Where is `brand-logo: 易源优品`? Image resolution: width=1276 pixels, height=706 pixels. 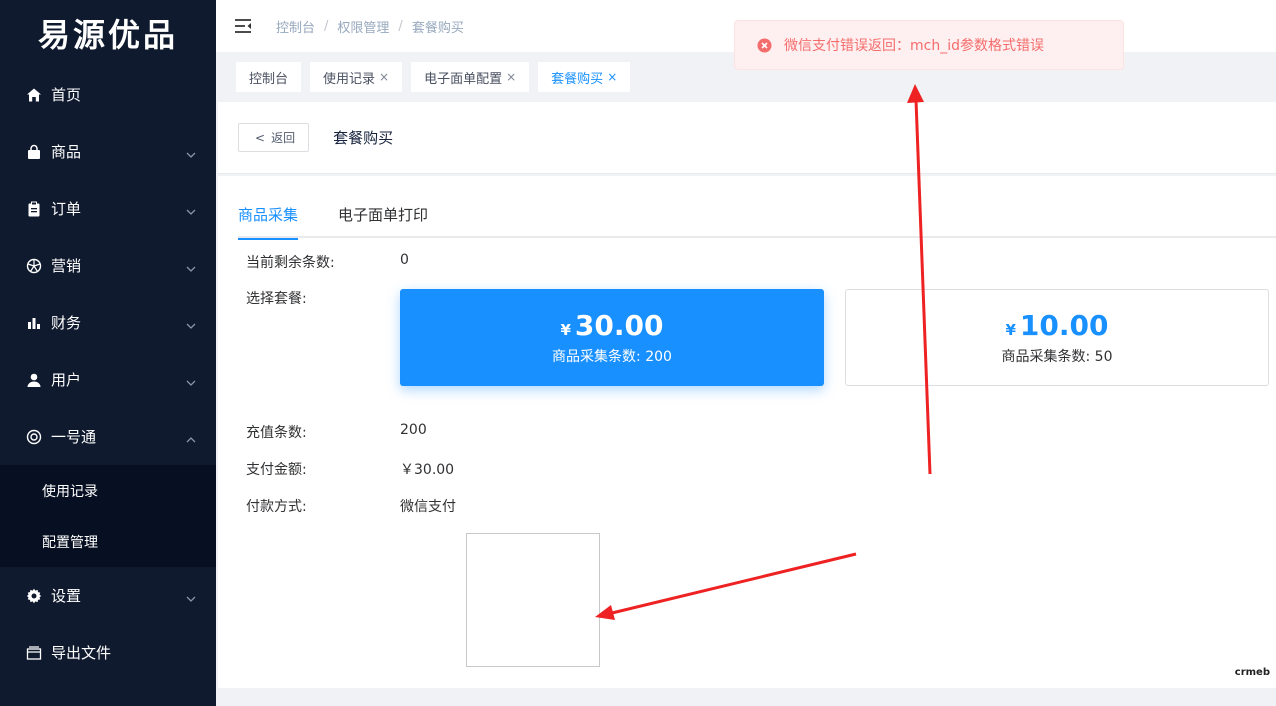 brand-logo: 易源优品 is located at coordinates (107, 35).